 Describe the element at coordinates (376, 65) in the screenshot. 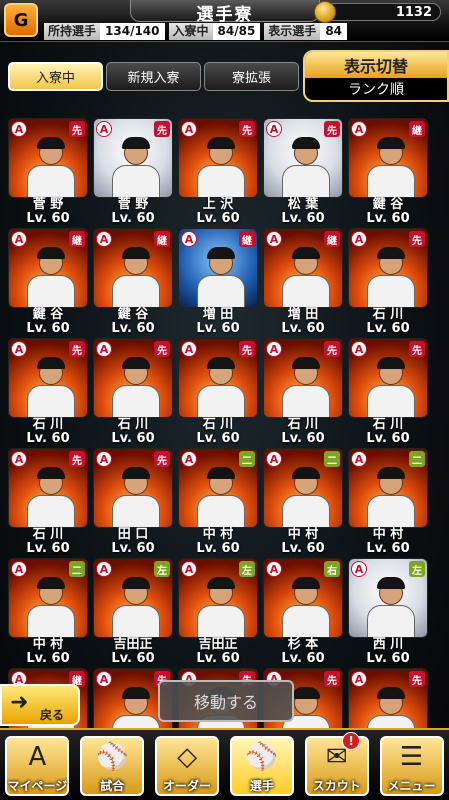

I see `sort-toggle-button: 表示切替` at that location.